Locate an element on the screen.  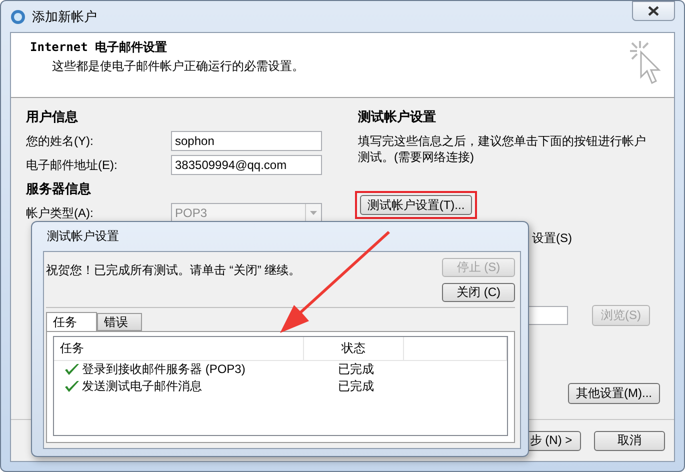
tab: 错误 is located at coordinates (119, 322).